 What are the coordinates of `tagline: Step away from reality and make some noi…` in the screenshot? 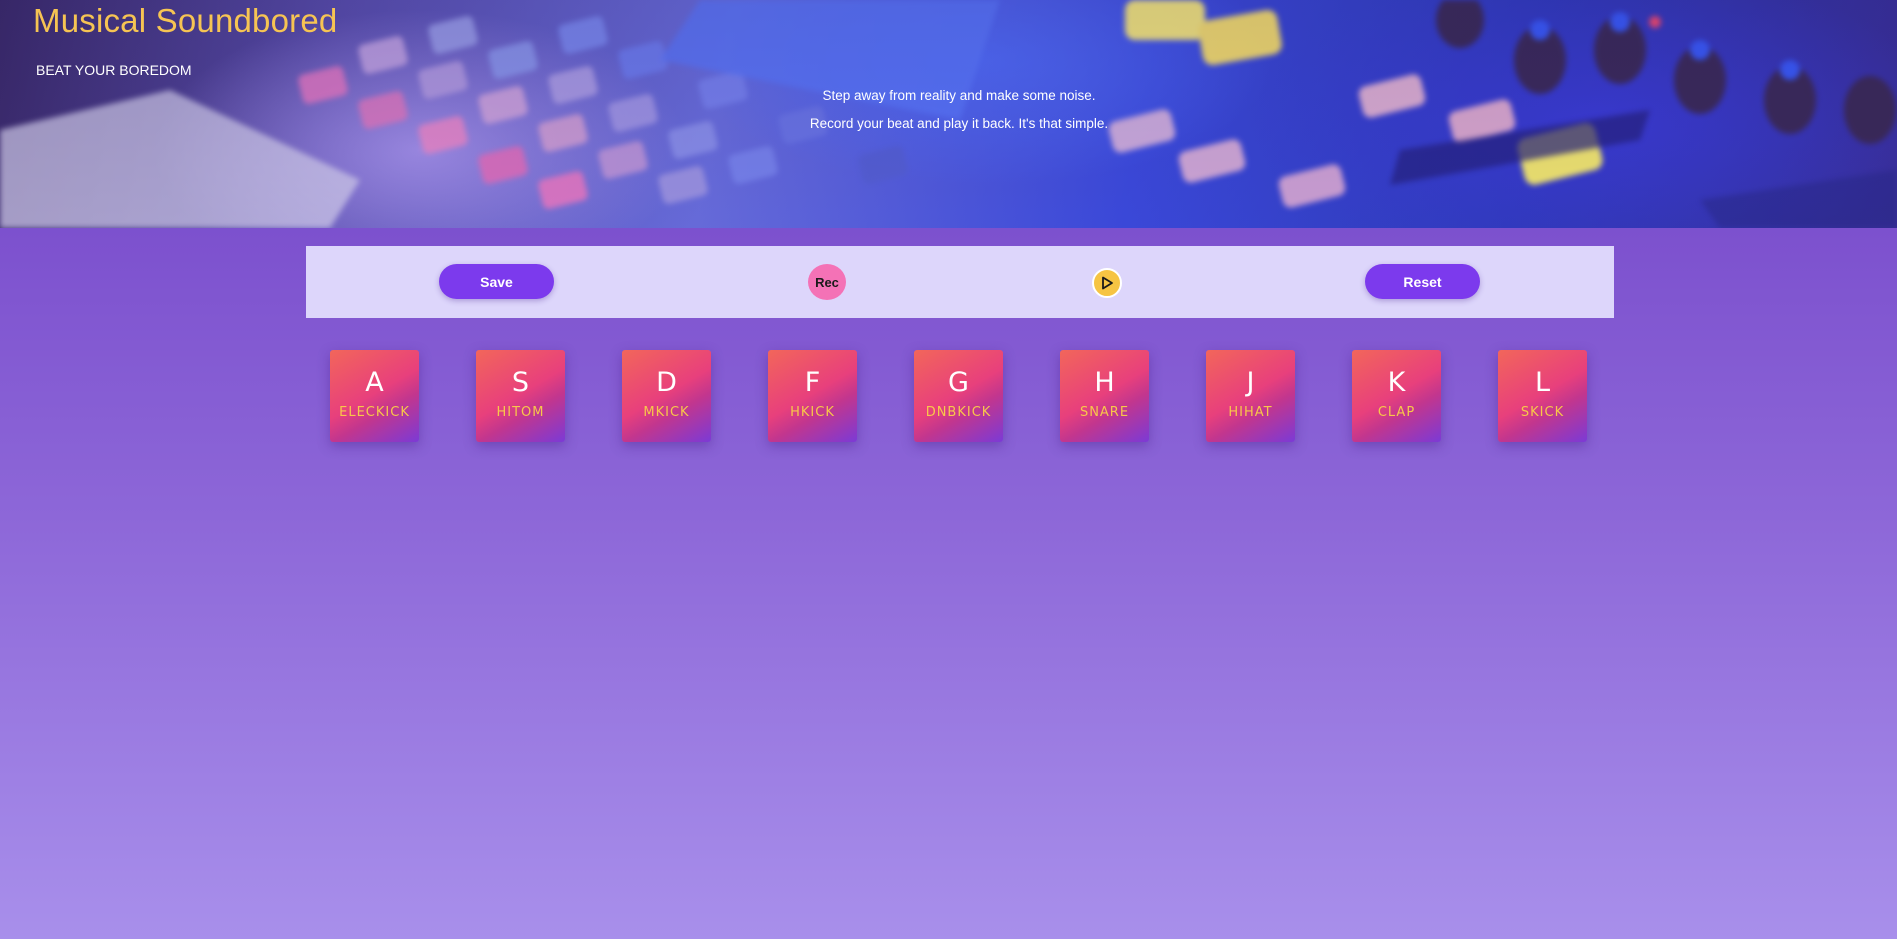 It's located at (959, 110).